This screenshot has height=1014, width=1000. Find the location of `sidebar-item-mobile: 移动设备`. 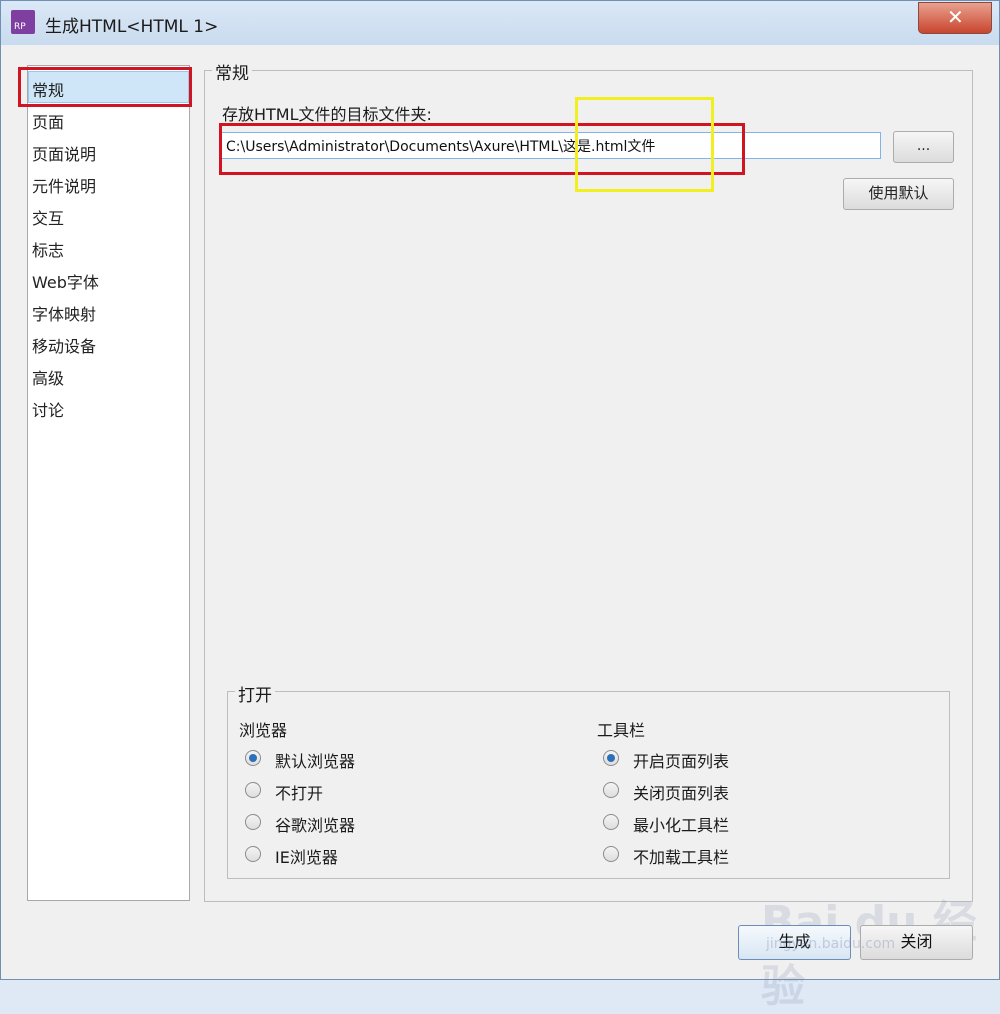

sidebar-item-mobile: 移动设备 is located at coordinates (64, 345).